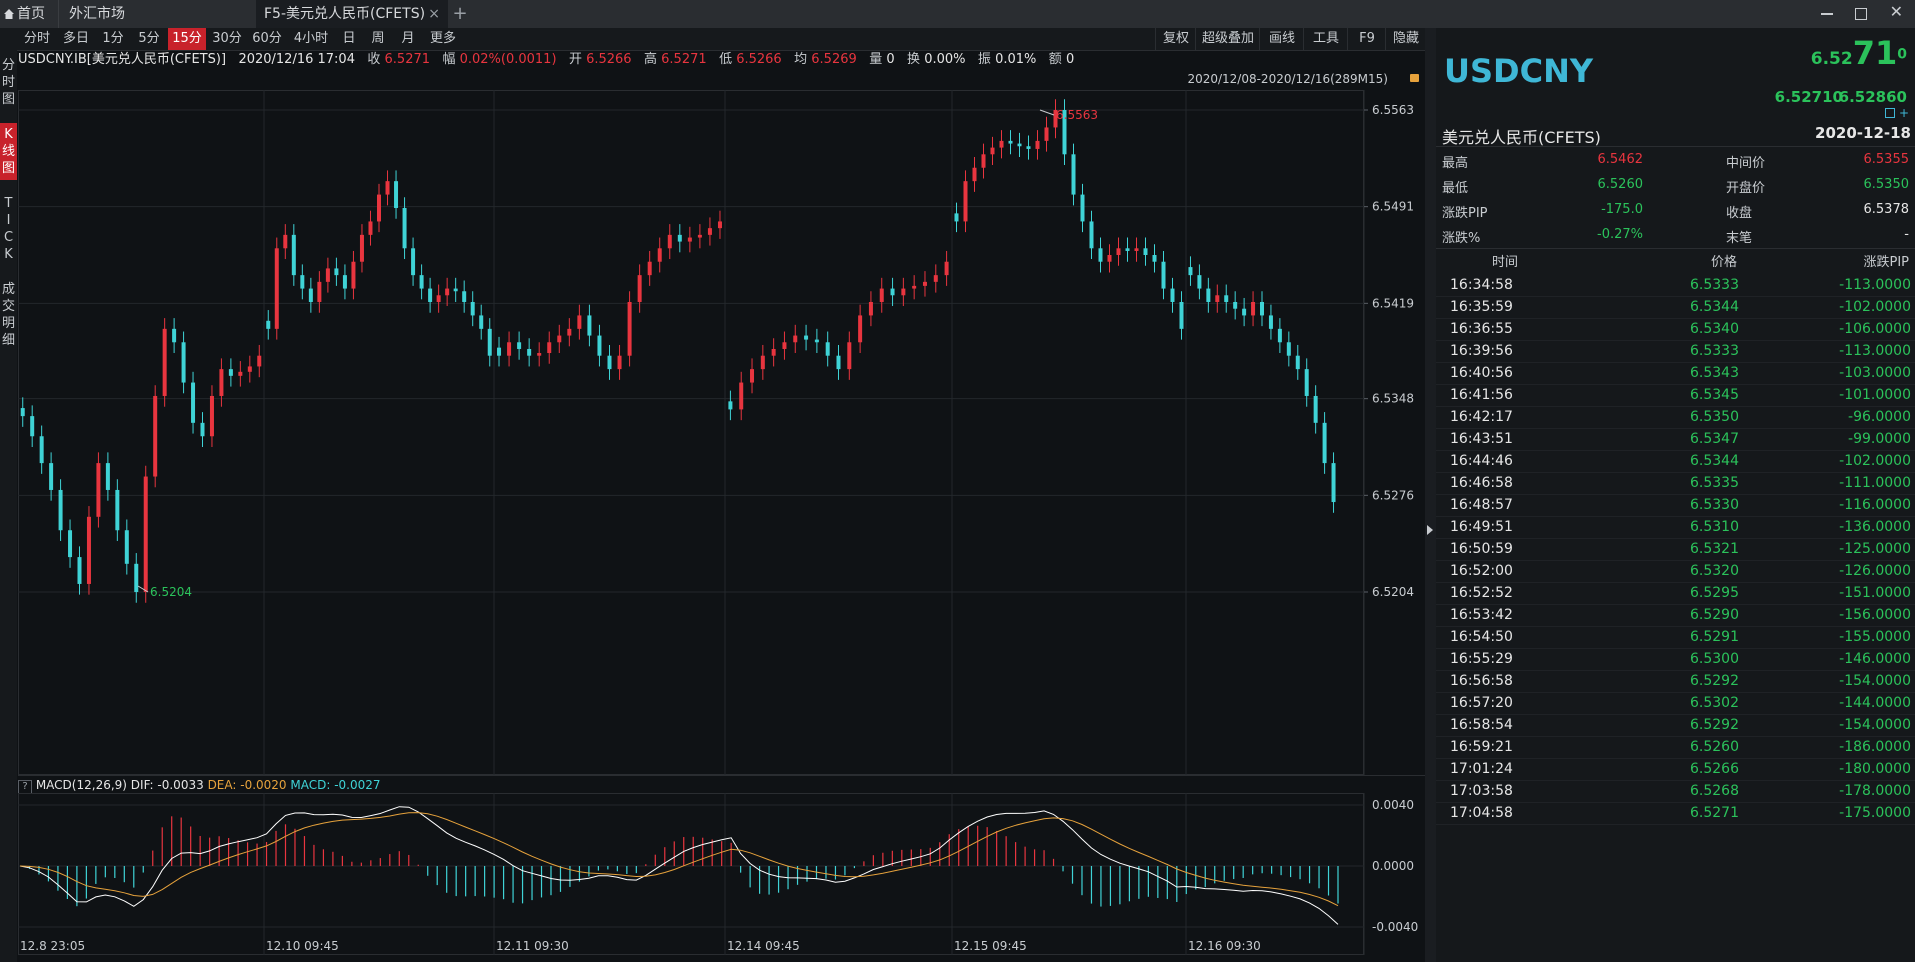  What do you see at coordinates (1430, 530) in the screenshot?
I see `caret-right-icon` at bounding box center [1430, 530].